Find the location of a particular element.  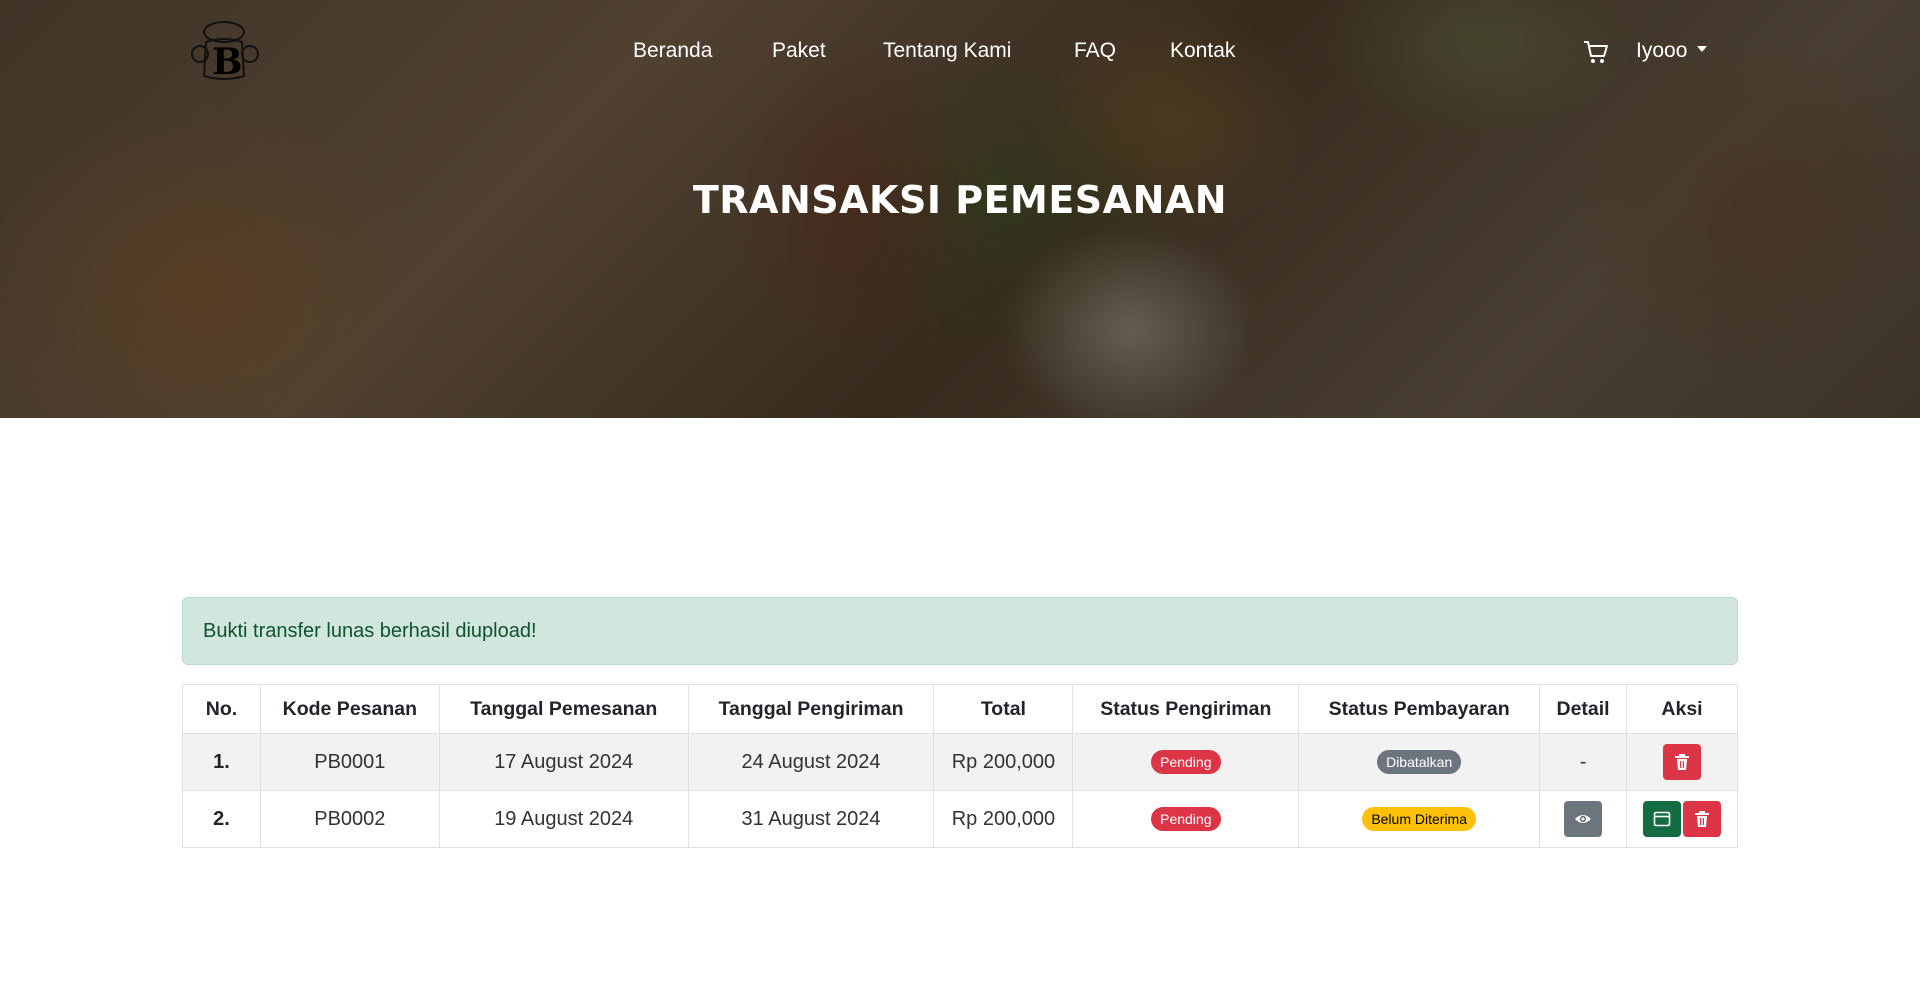

main-nav: Beranda Paket Tentang Kami FAQ Kontak is located at coordinates (960, 52).